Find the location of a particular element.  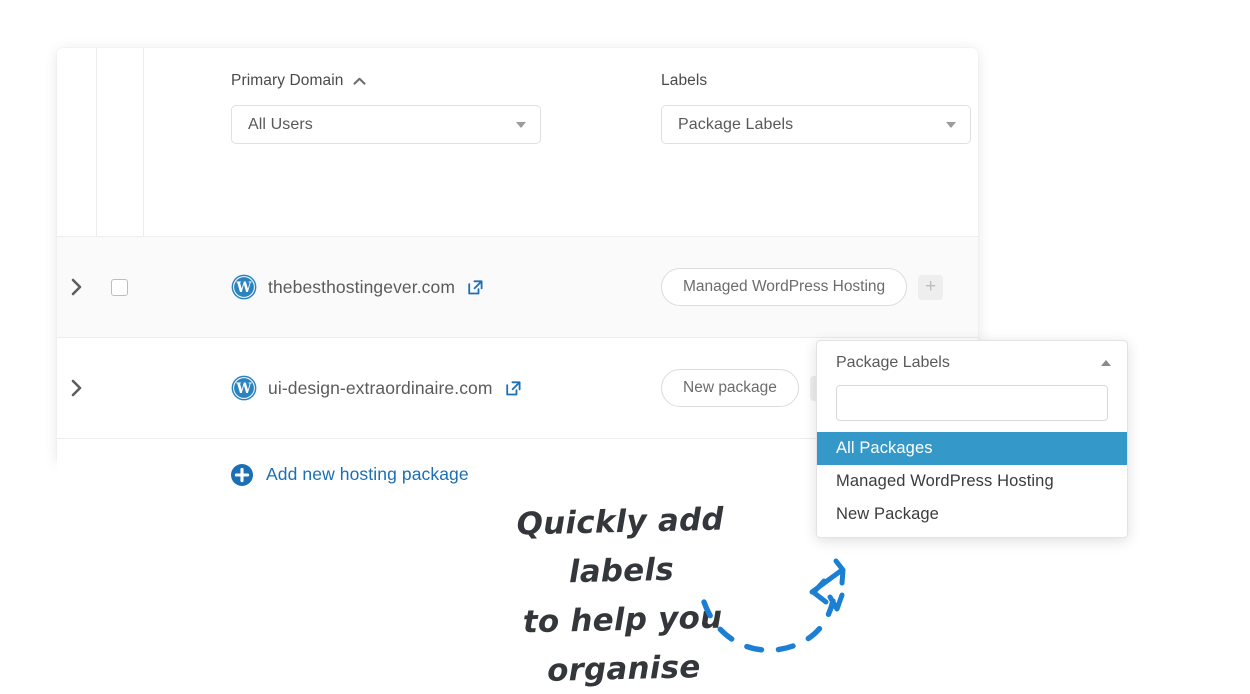

labels-header: Labels is located at coordinates (816, 81).